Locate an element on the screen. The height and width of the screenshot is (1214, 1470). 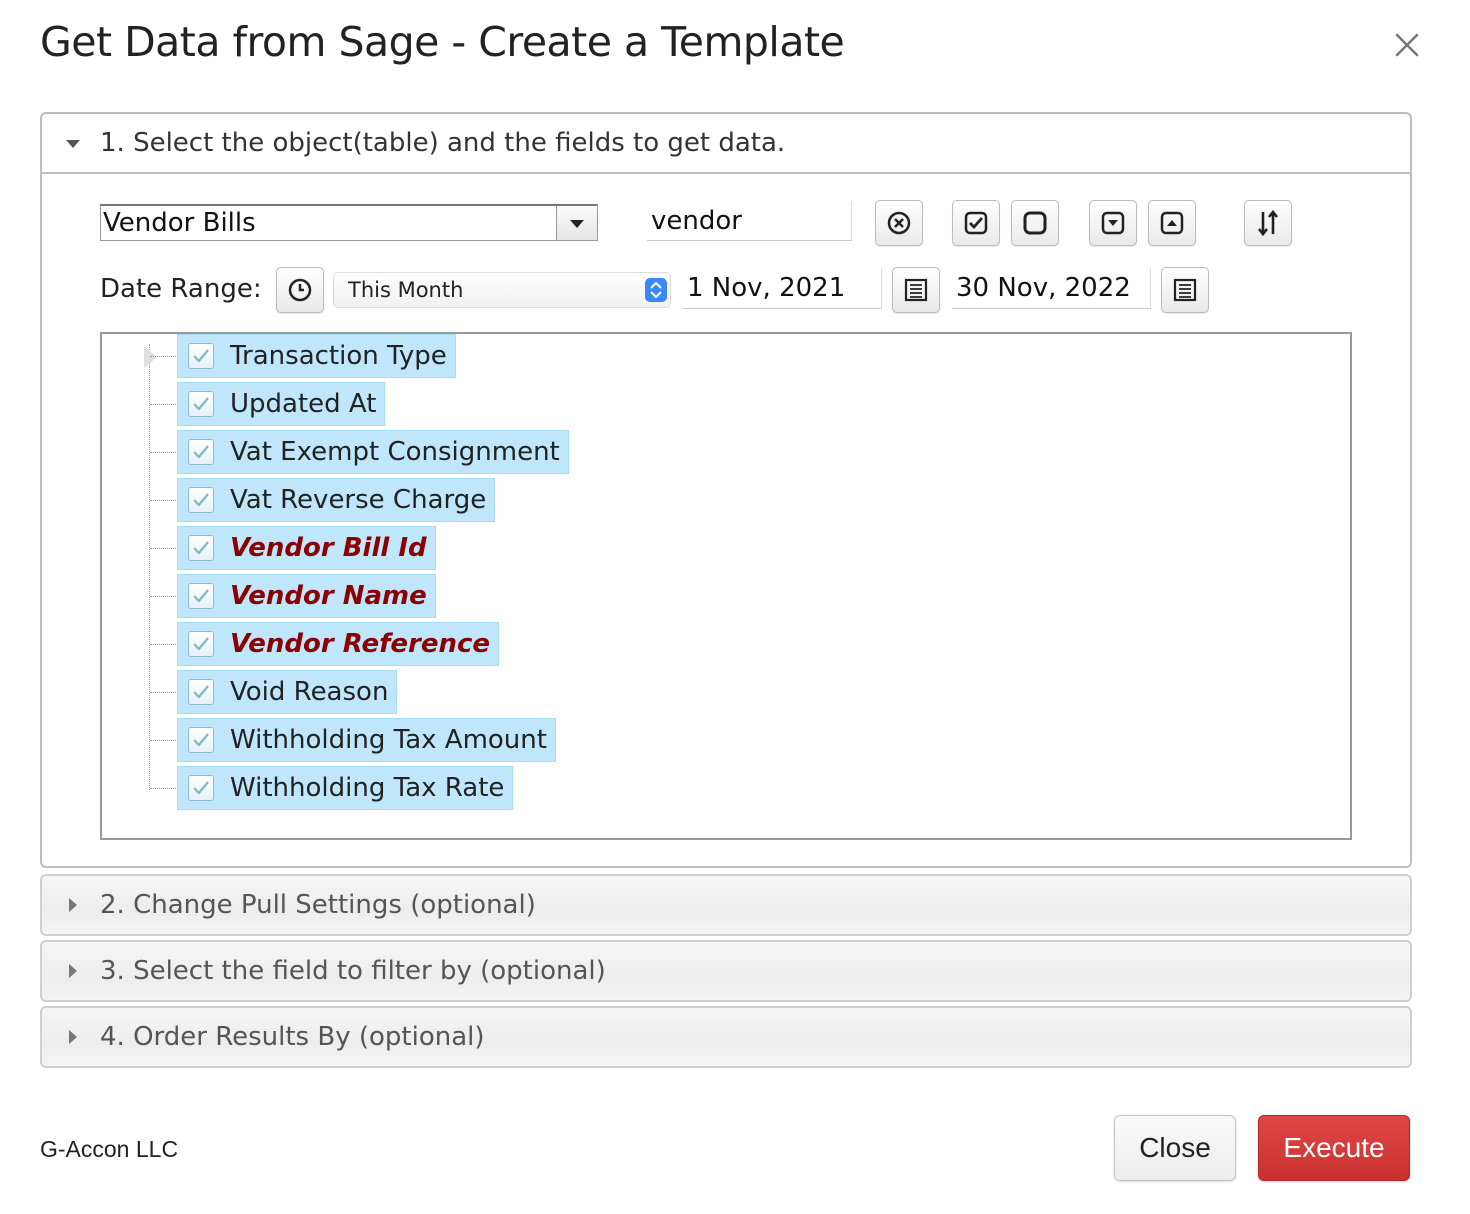
tree-field-label: Withholding Tax Rate is located at coordinates (367, 788).